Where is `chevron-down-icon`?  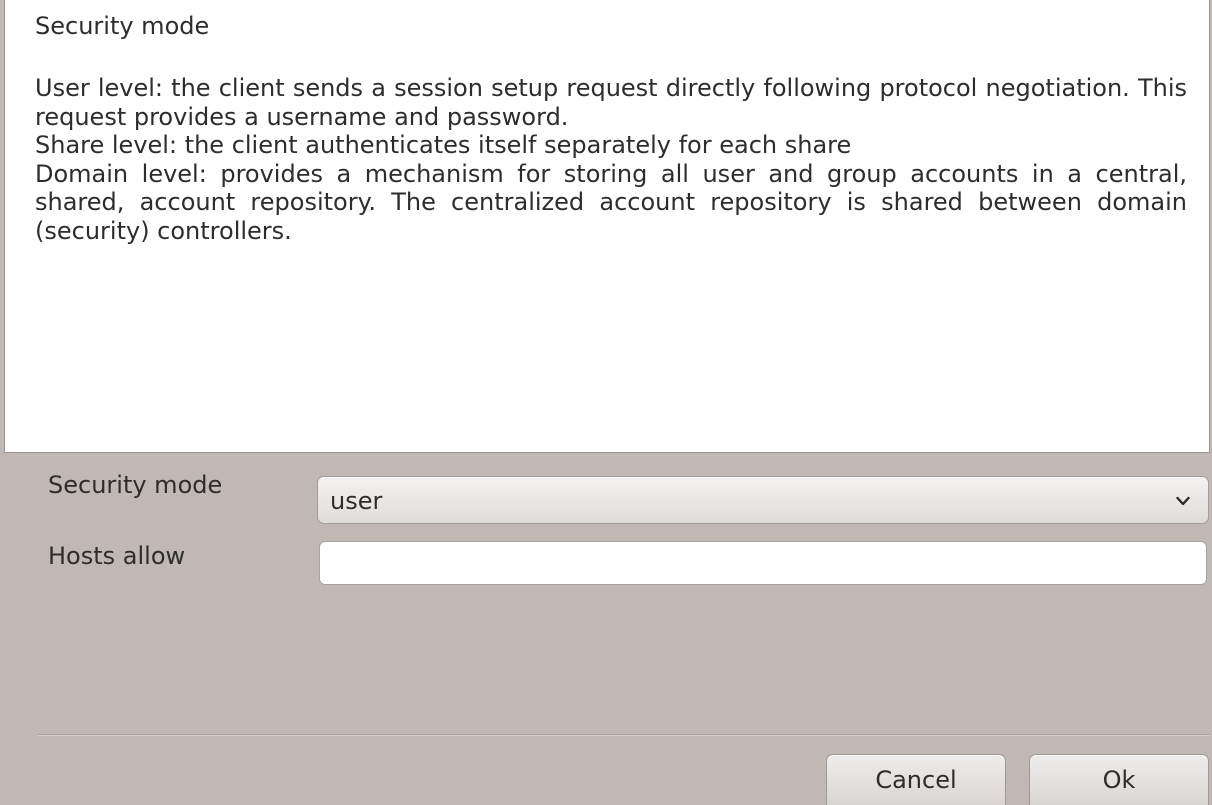
chevron-down-icon is located at coordinates (1183, 501).